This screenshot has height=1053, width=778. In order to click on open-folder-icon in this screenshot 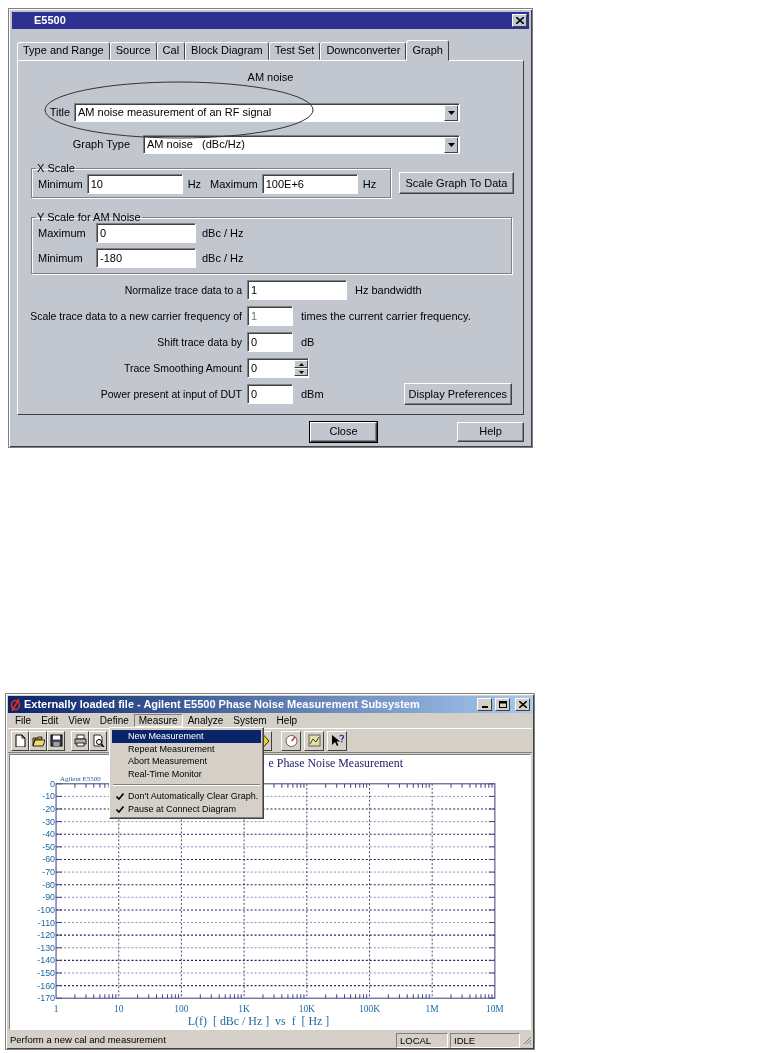, I will do `click(38, 740)`.